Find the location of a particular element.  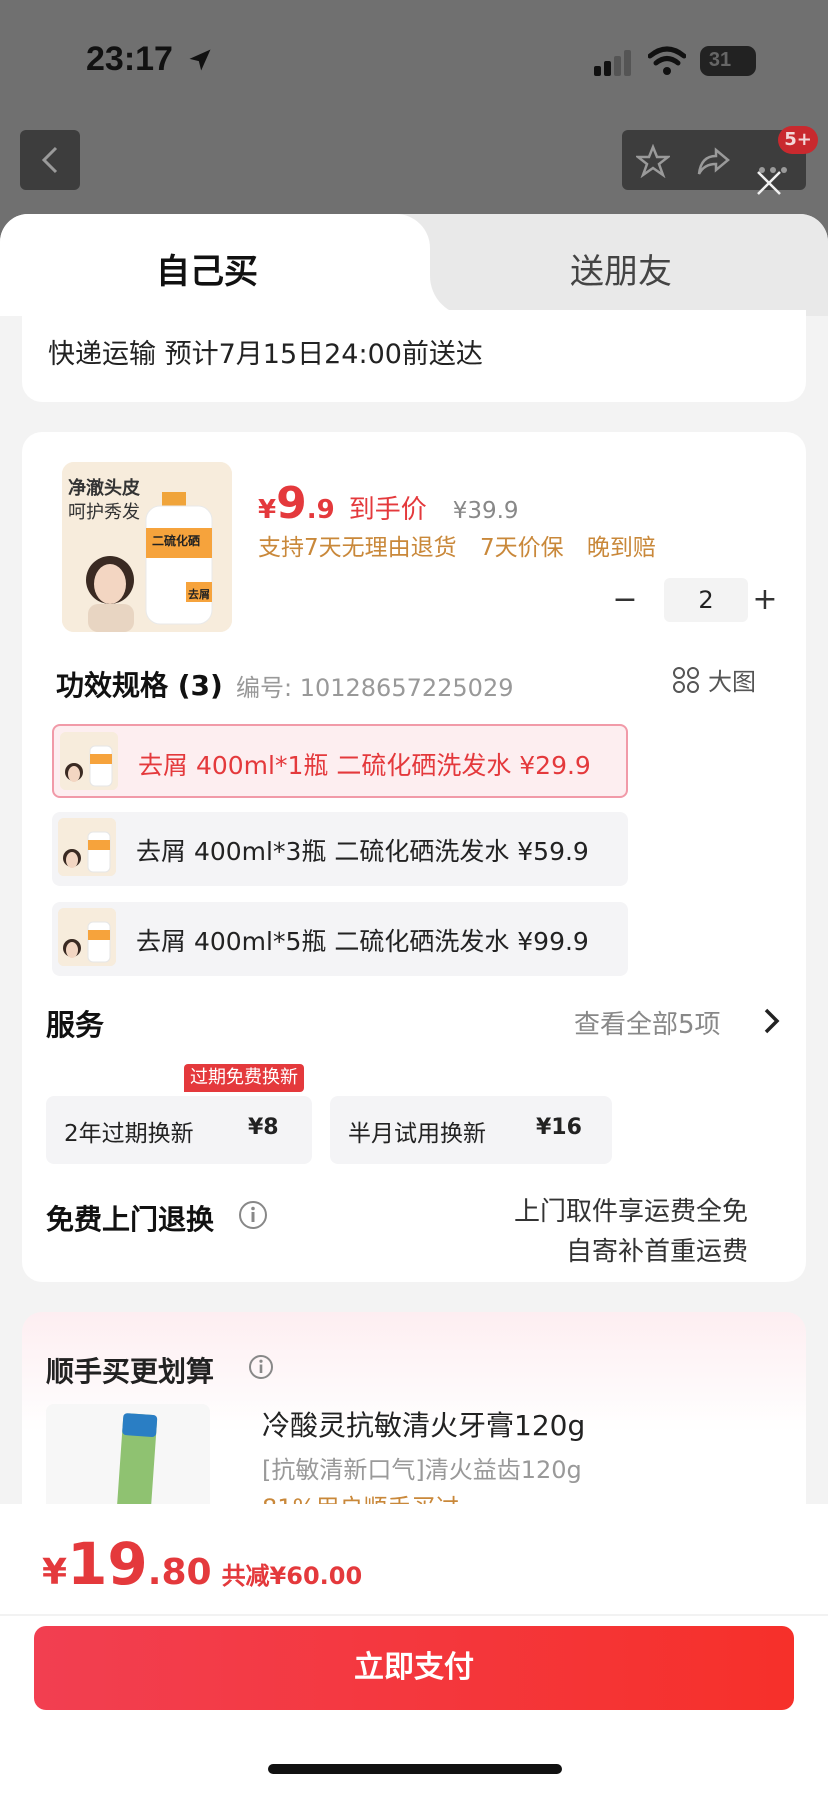

product-image-caption: 净澈头皮 is located at coordinates (104, 488).